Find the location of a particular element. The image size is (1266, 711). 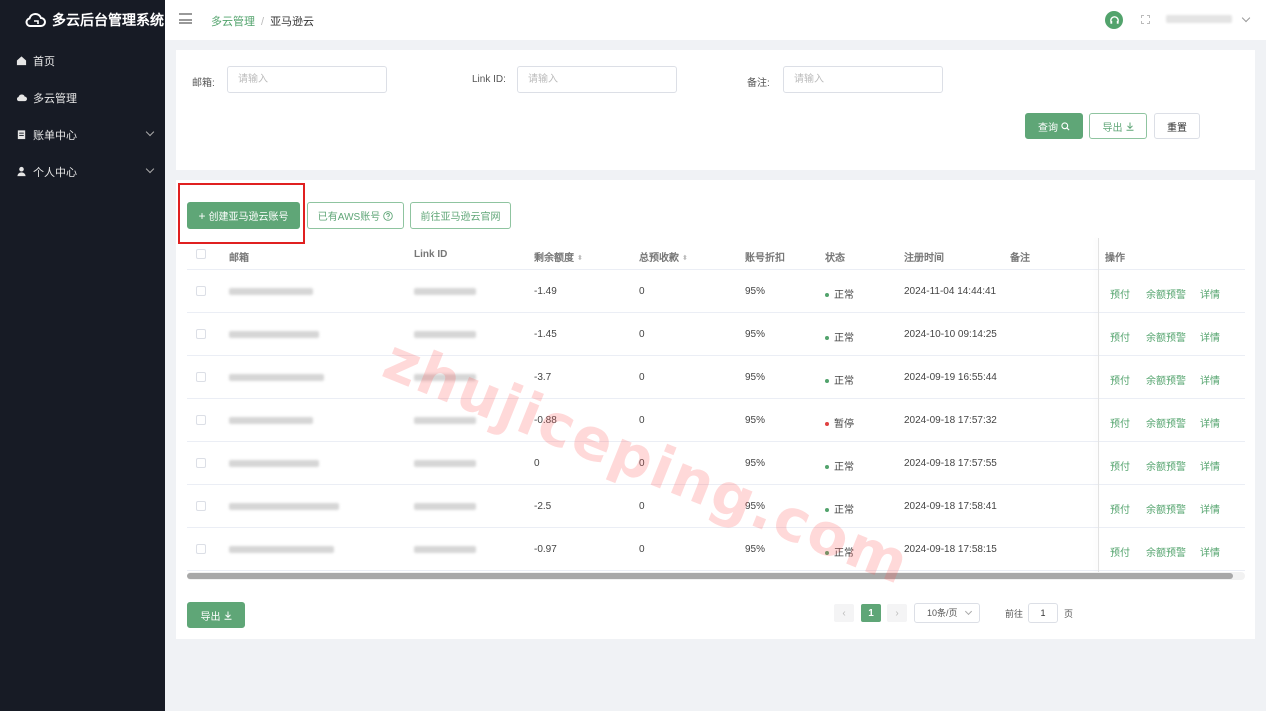

scrollbar-thumb is located at coordinates (710, 576).